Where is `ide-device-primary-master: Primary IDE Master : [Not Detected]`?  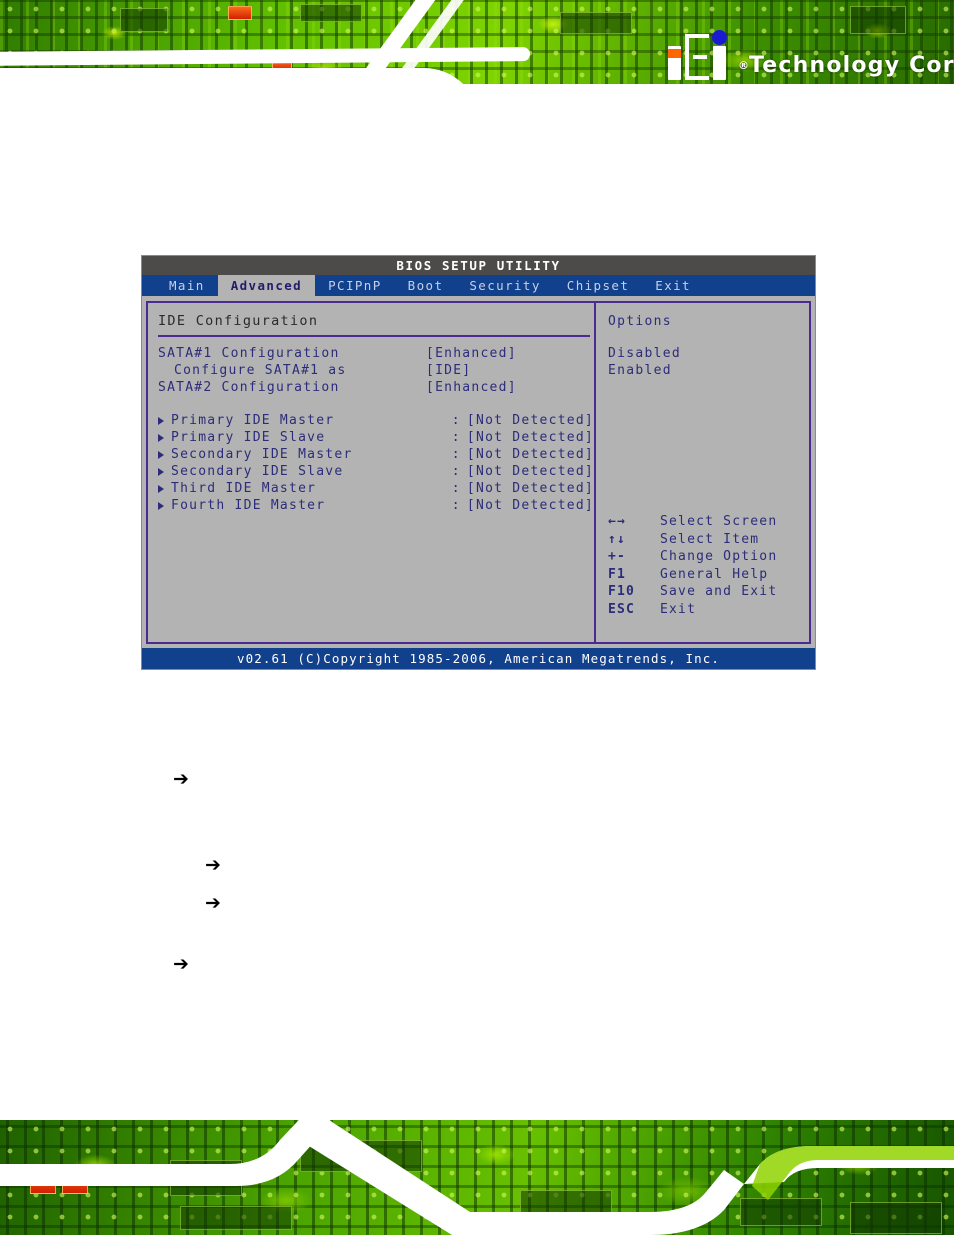 ide-device-primary-master: Primary IDE Master : [Not Detected] is located at coordinates (376, 420).